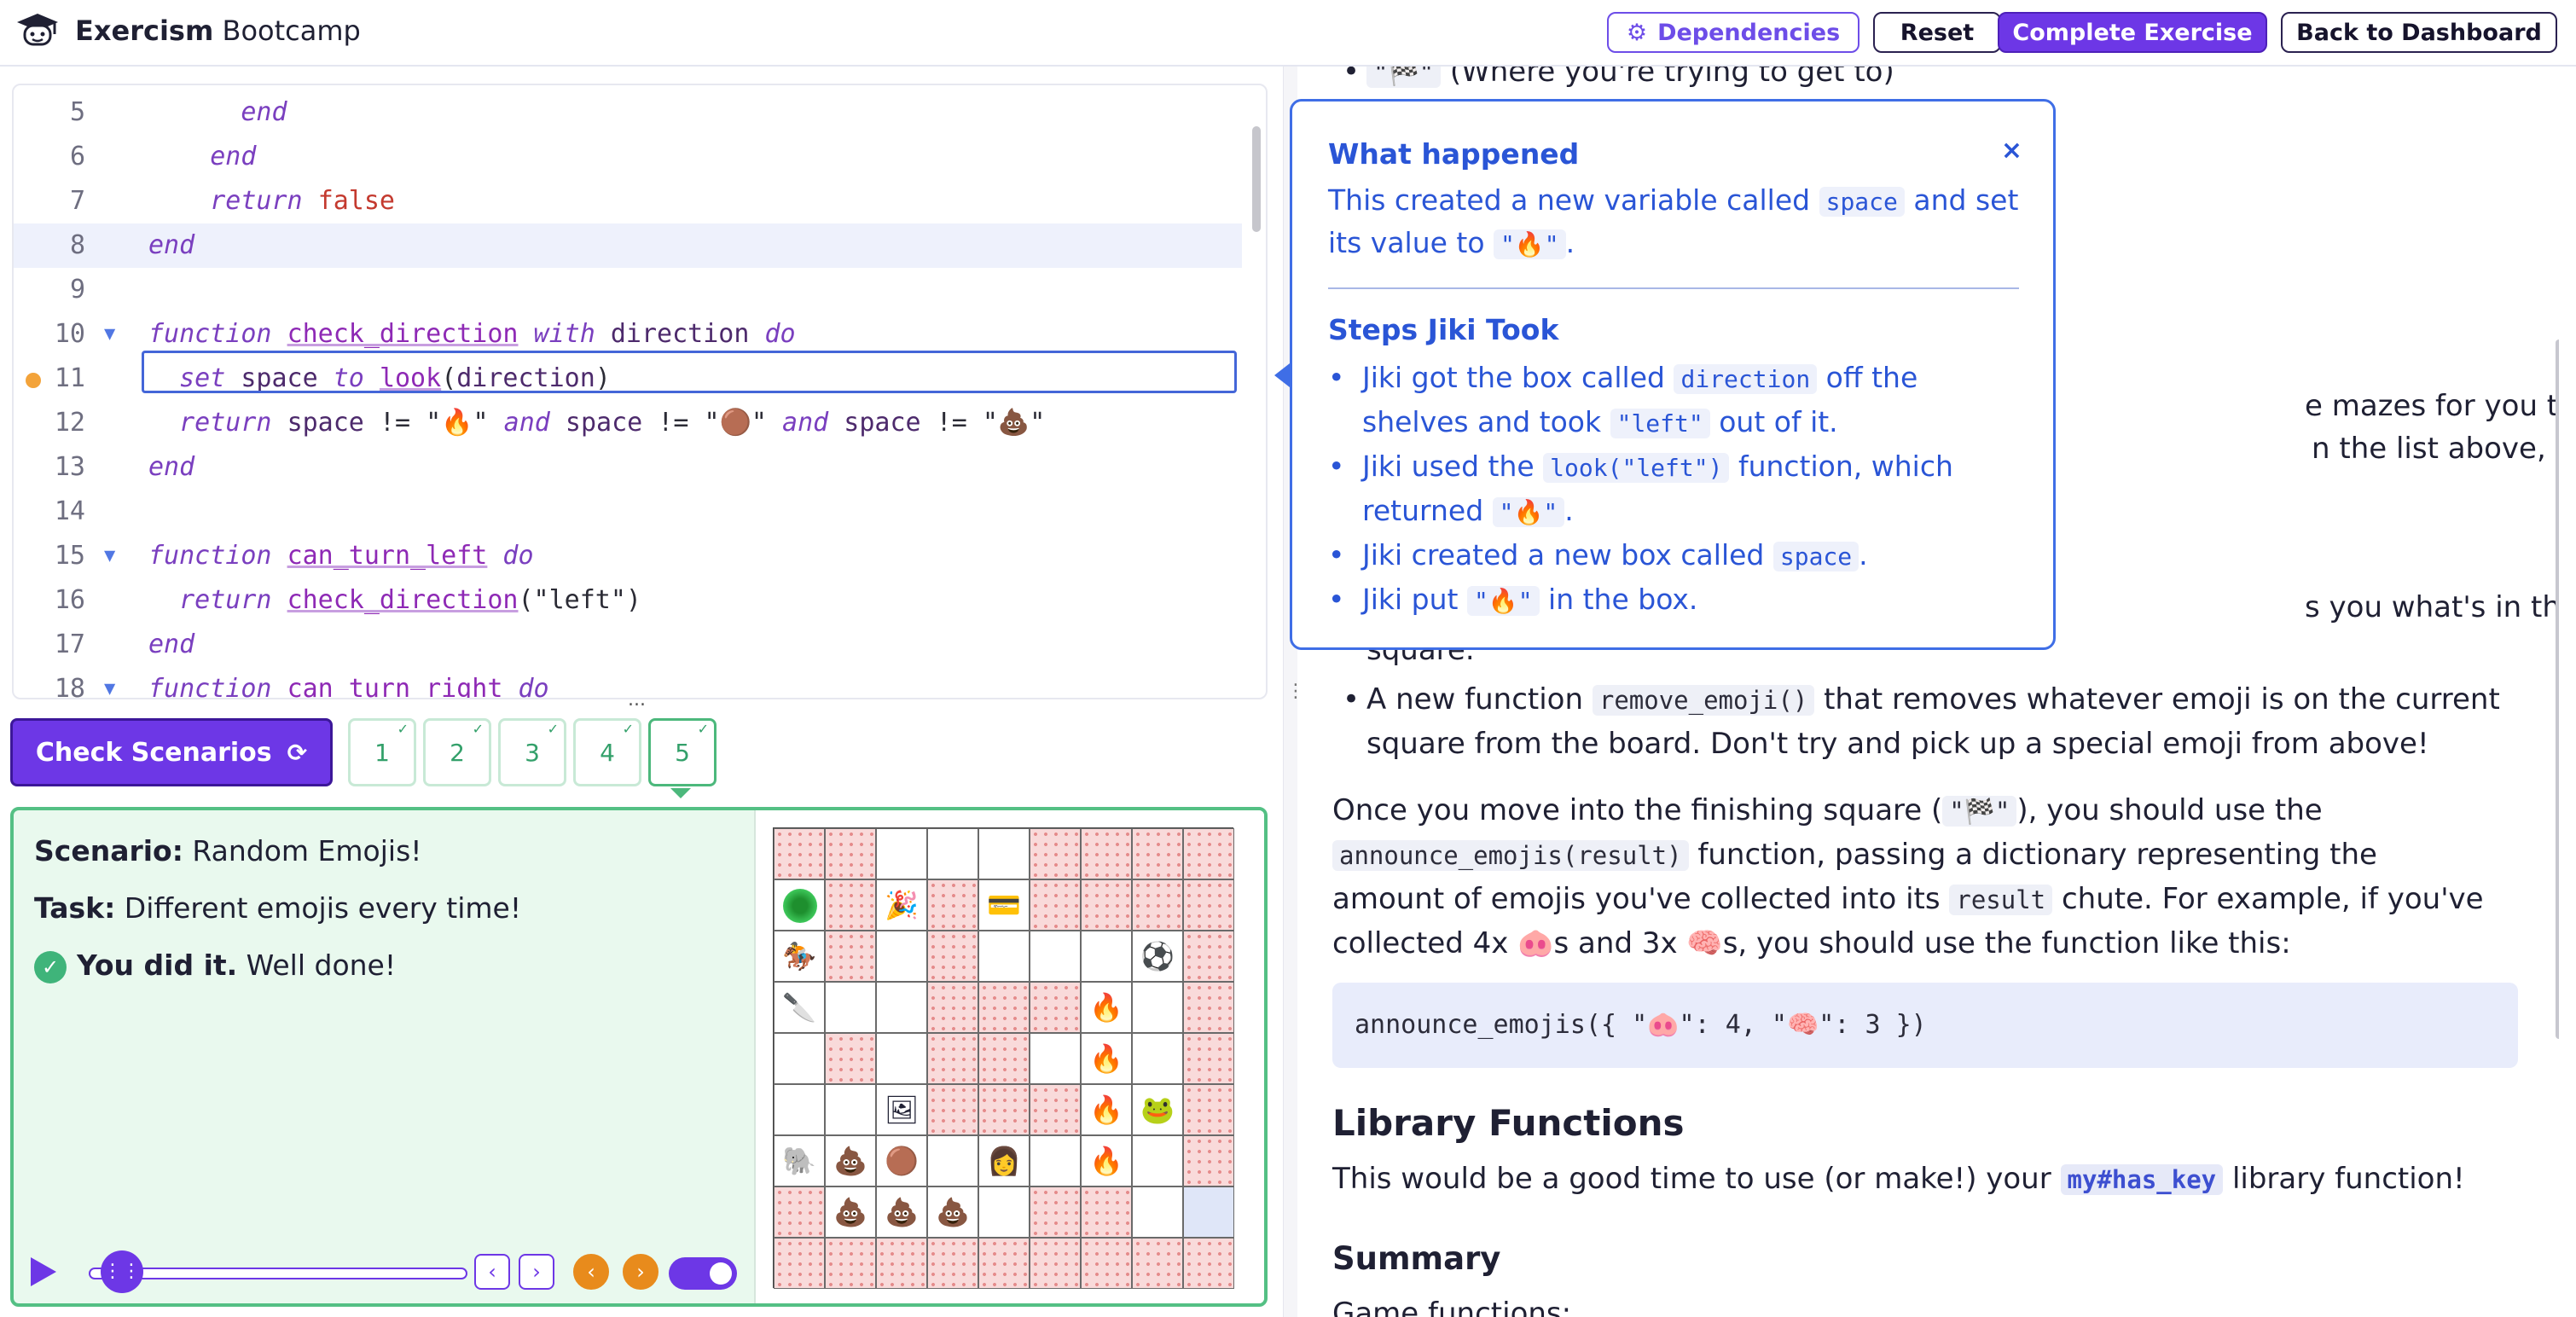  I want to click on timeline-handle: ⋮⋮, so click(122, 1271).